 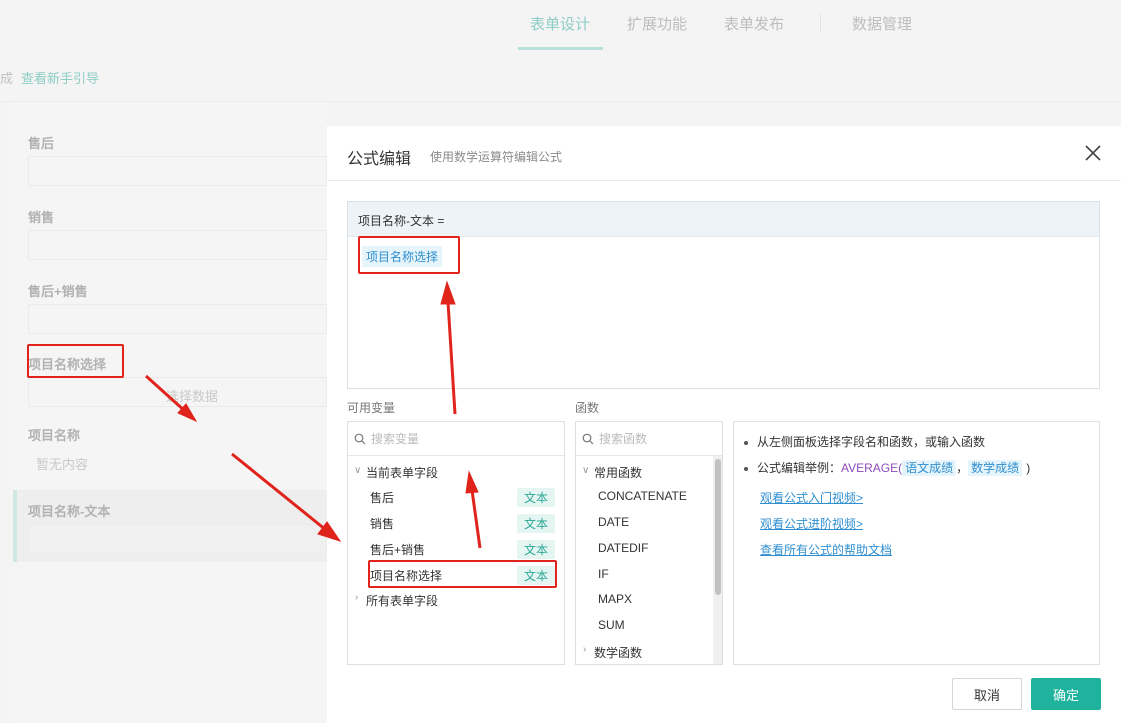 I want to click on guide-link: 查看新手引导, so click(x=60, y=77).